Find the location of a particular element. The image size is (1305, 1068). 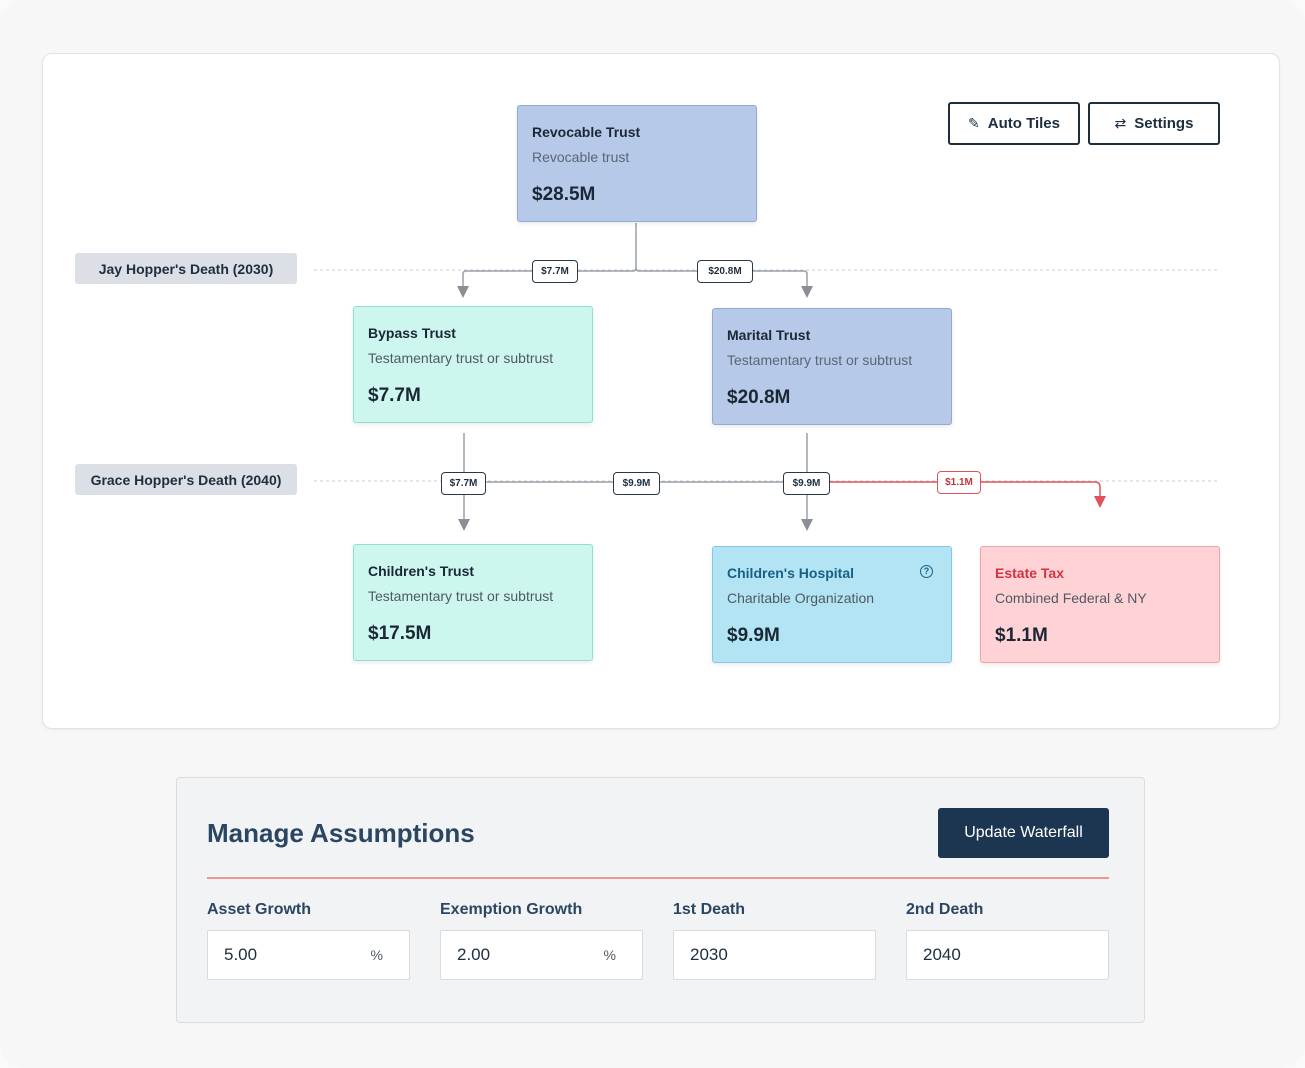

flow-tag-marital-to-estate-tax: $1.1M is located at coordinates (959, 482).